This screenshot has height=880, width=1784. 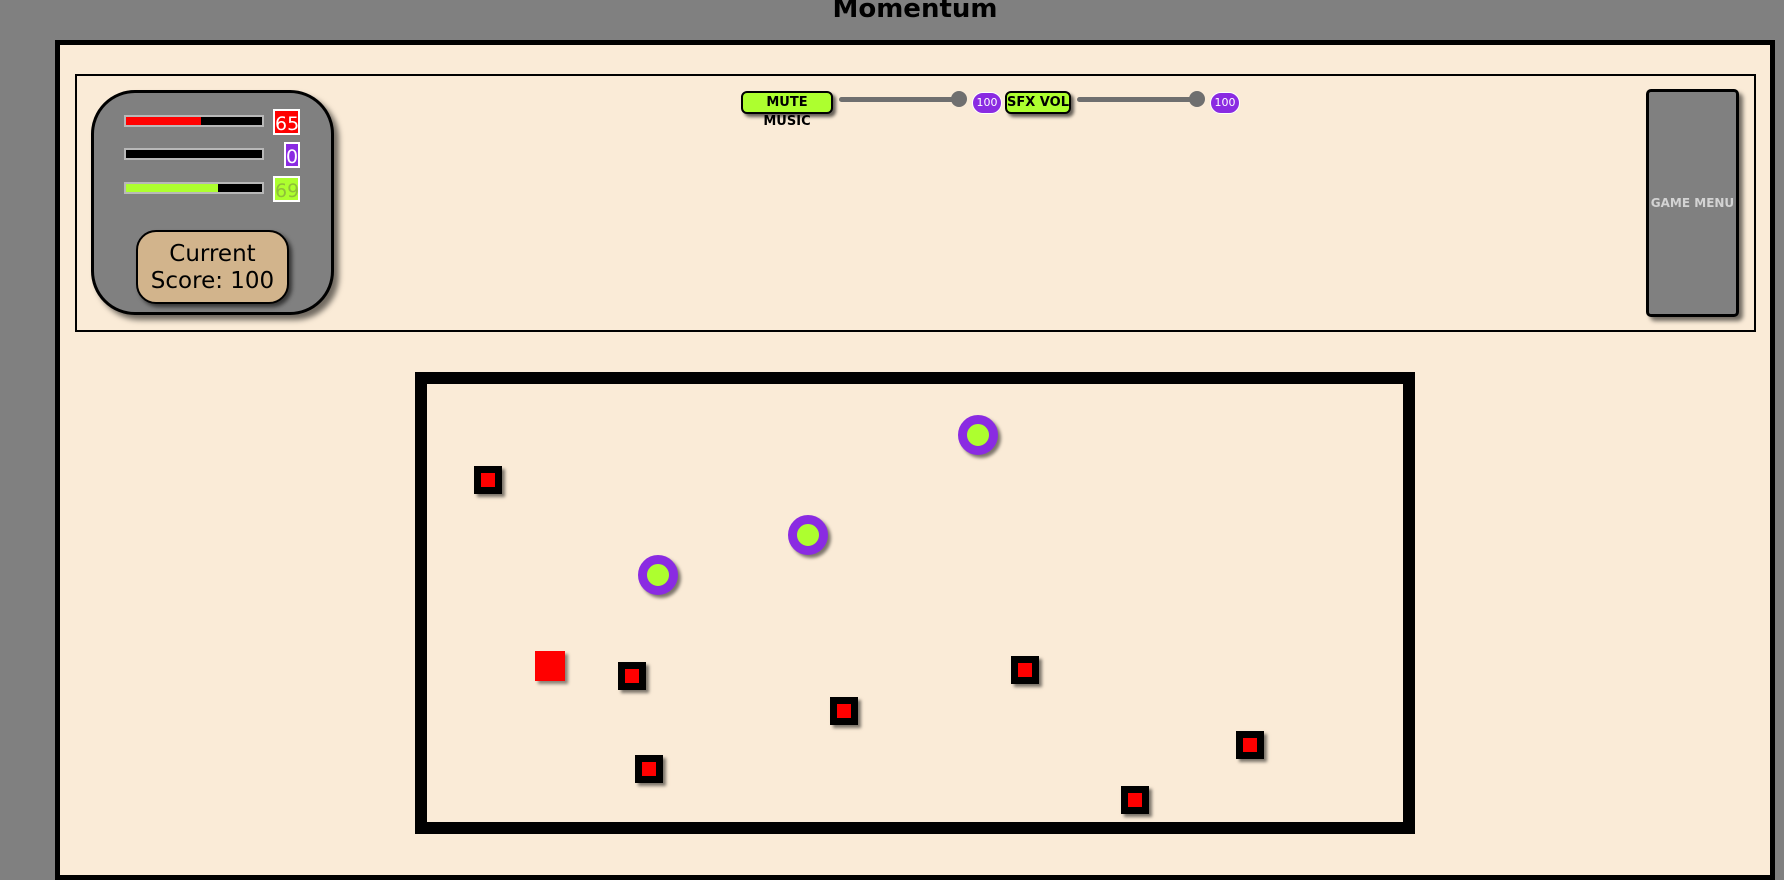 What do you see at coordinates (292, 155) in the screenshot?
I see `shield-value: 0` at bounding box center [292, 155].